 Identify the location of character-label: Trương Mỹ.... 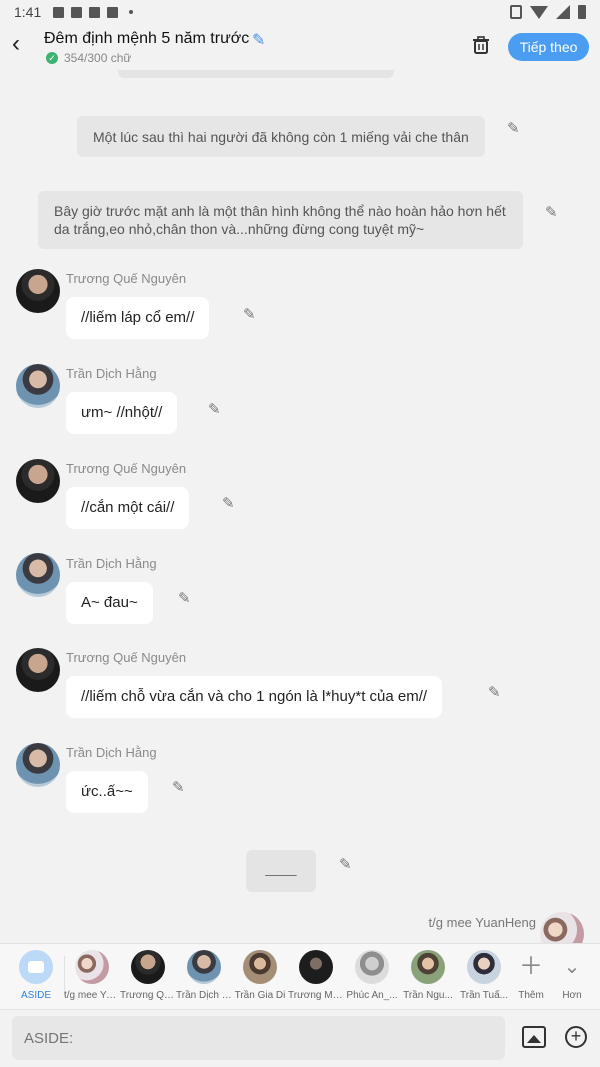
(316, 995).